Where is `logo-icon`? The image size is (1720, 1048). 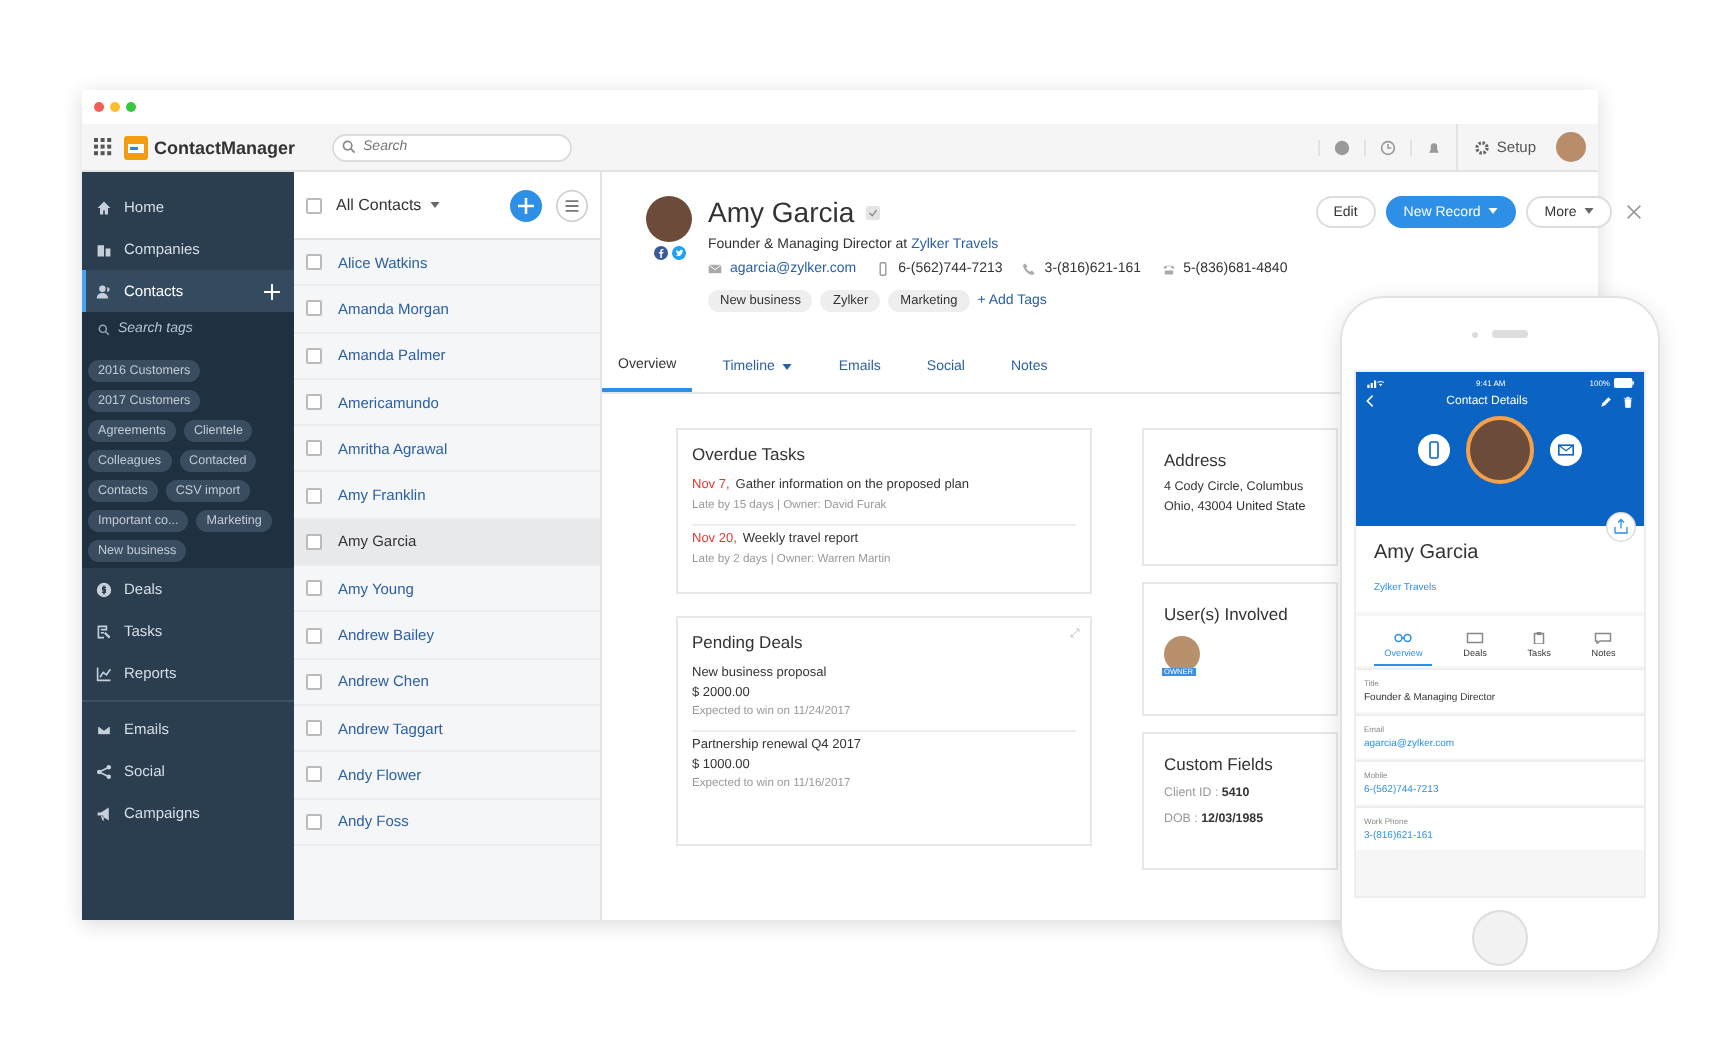
logo-icon is located at coordinates (136, 147).